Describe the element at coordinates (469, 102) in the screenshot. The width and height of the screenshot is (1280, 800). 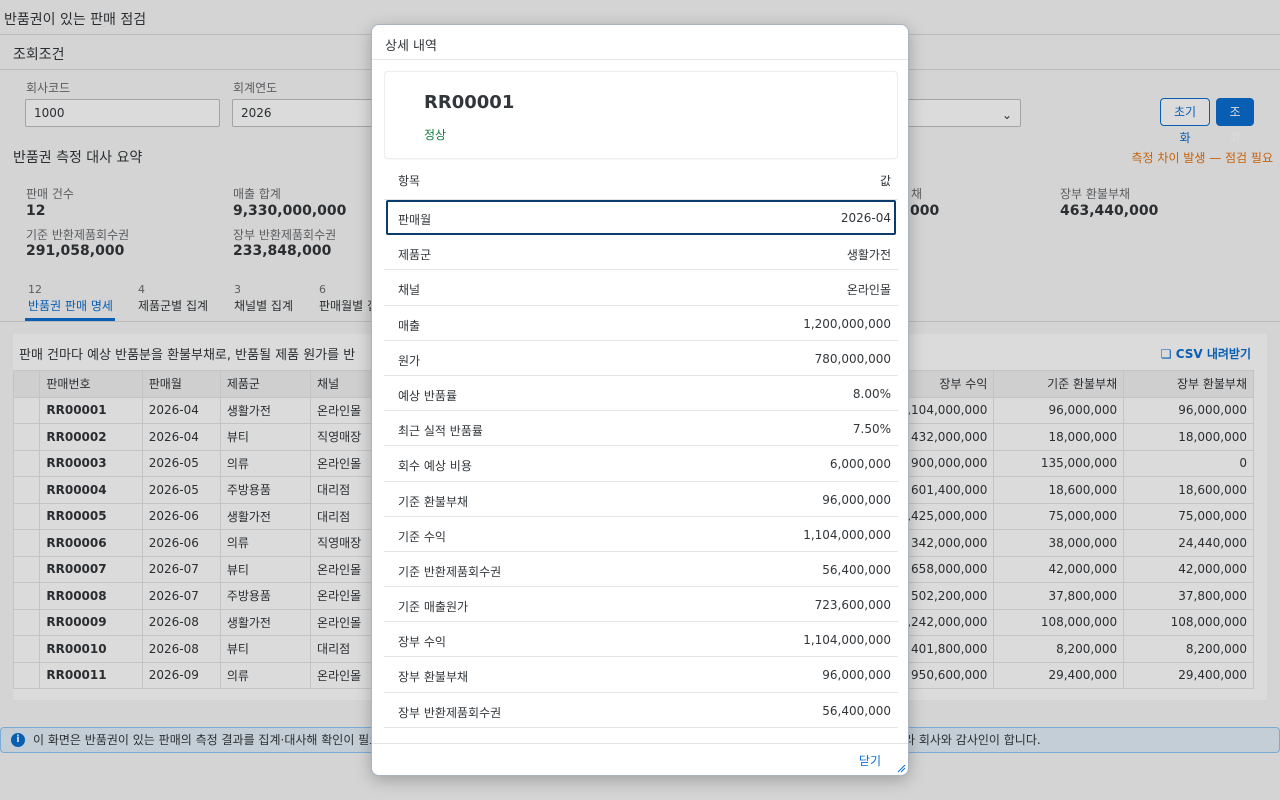
I see `record-id: RR00001` at that location.